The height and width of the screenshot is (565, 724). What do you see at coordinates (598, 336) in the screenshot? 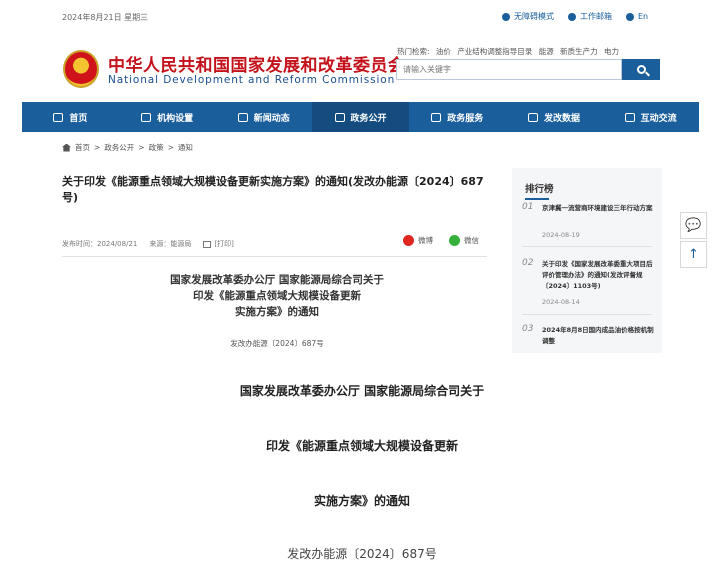
I see `ranking-item-title: 2024年8月8日国内成品油价格按机制调整` at bounding box center [598, 336].